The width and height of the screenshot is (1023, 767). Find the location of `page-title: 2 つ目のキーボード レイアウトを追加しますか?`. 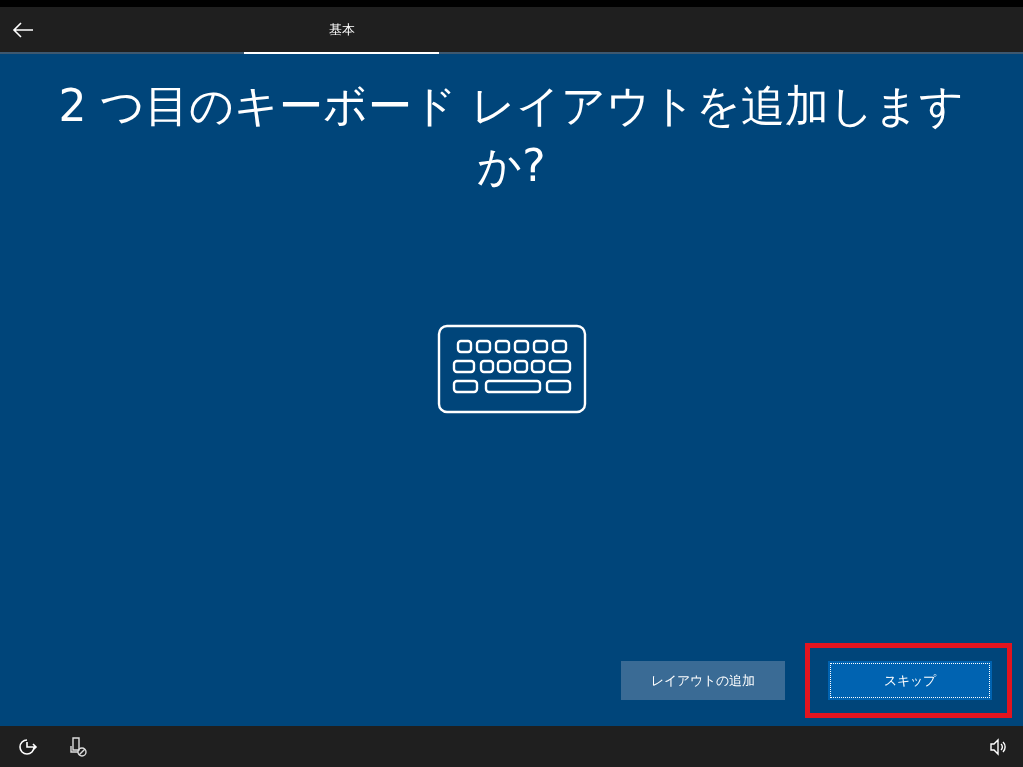

page-title: 2 つ目のキーボード レイアウトを追加しますか? is located at coordinates (511, 136).